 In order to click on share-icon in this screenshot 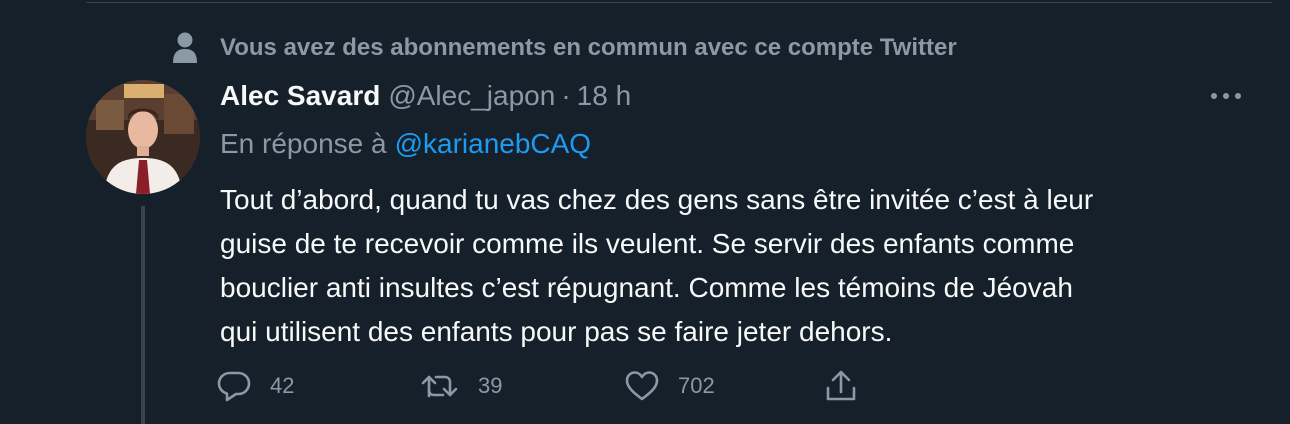, I will do `click(841, 385)`.